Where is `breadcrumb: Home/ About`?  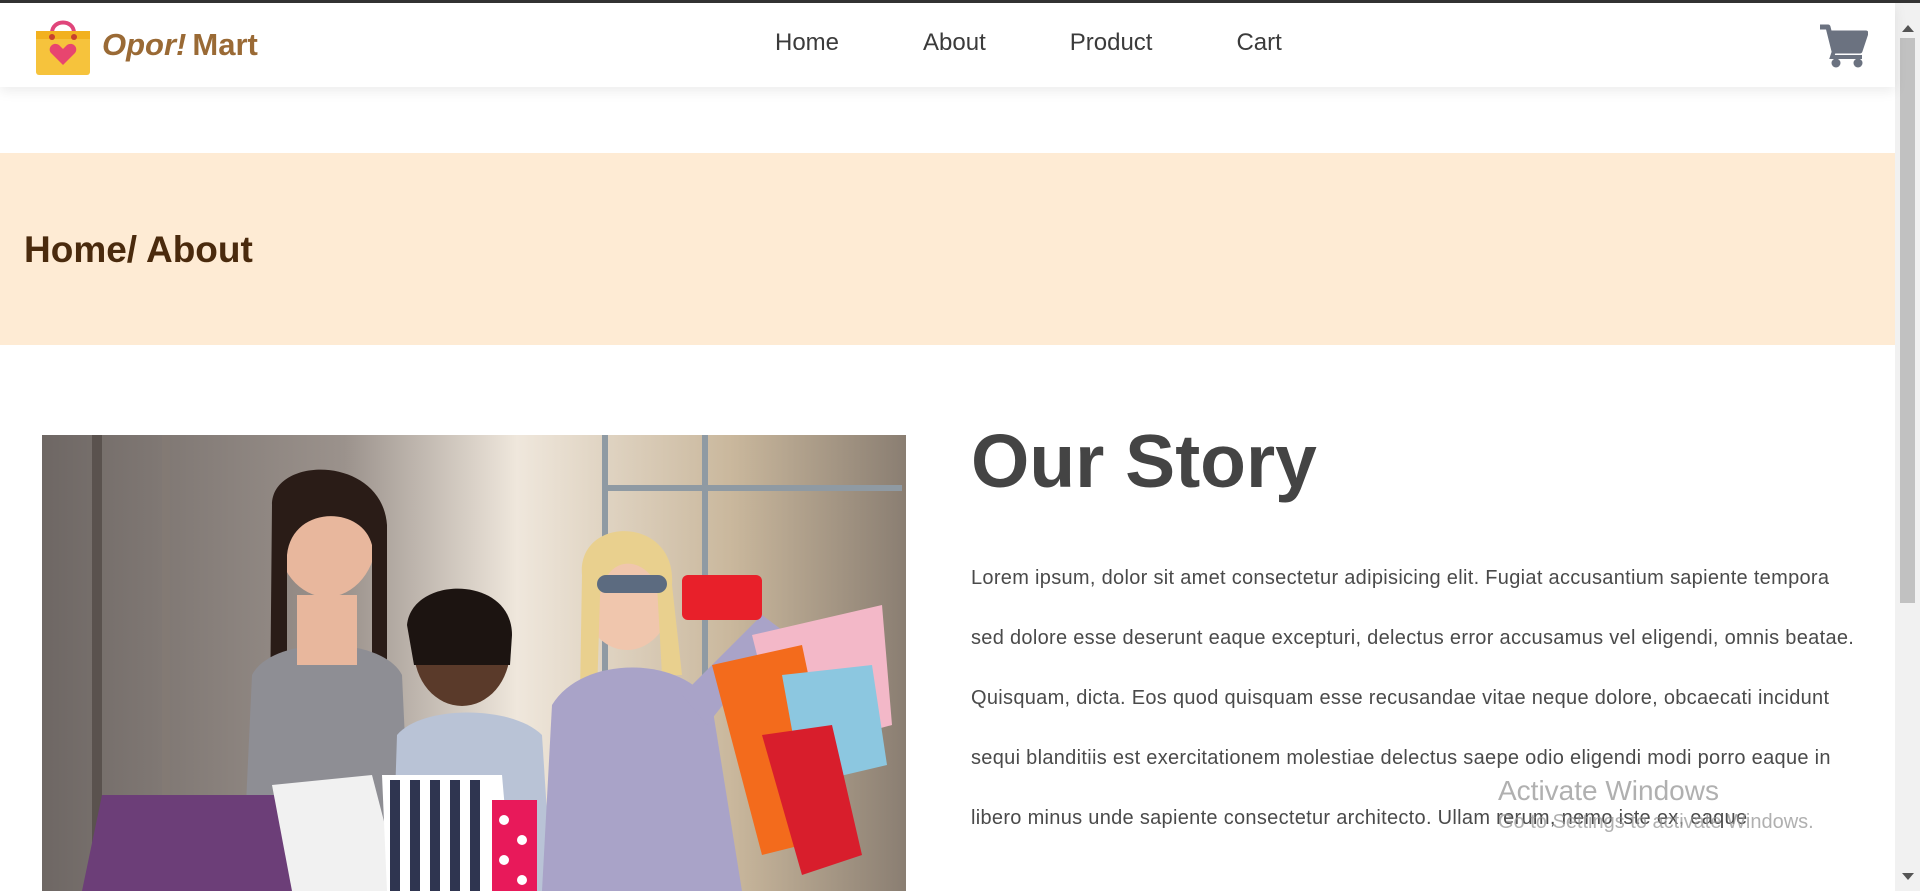 breadcrumb: Home/ About is located at coordinates (138, 249).